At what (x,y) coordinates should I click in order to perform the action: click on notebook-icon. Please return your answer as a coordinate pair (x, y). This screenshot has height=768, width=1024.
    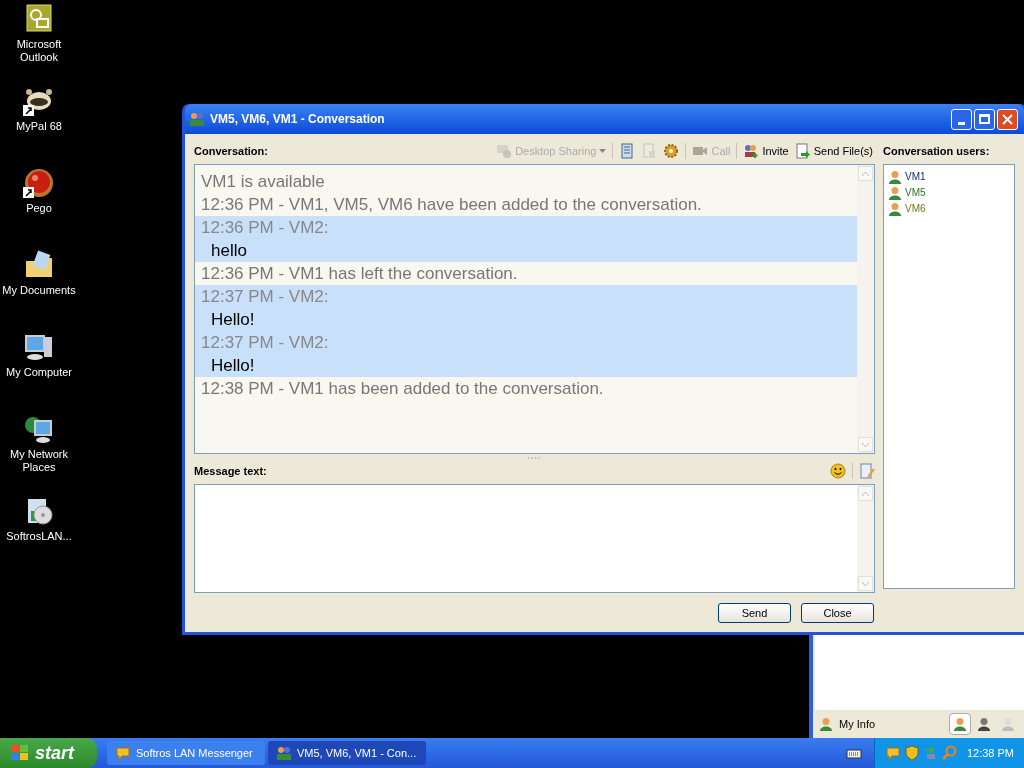
    Looking at the image, I should click on (627, 151).